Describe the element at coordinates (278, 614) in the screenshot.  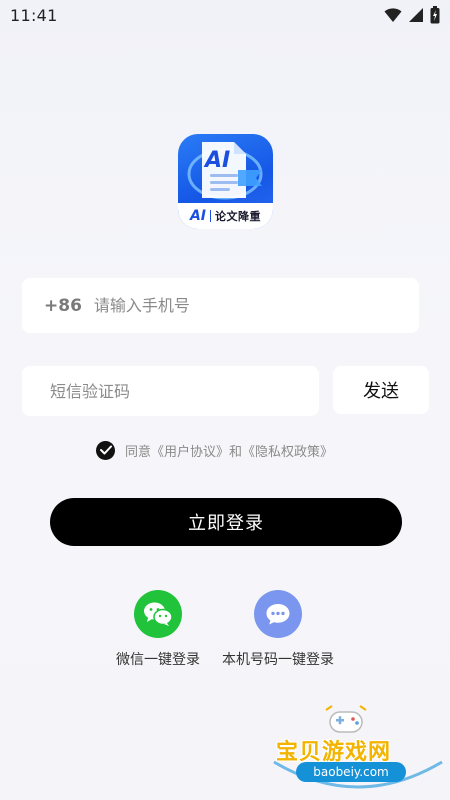
I see `chat-bubble-icon` at that location.